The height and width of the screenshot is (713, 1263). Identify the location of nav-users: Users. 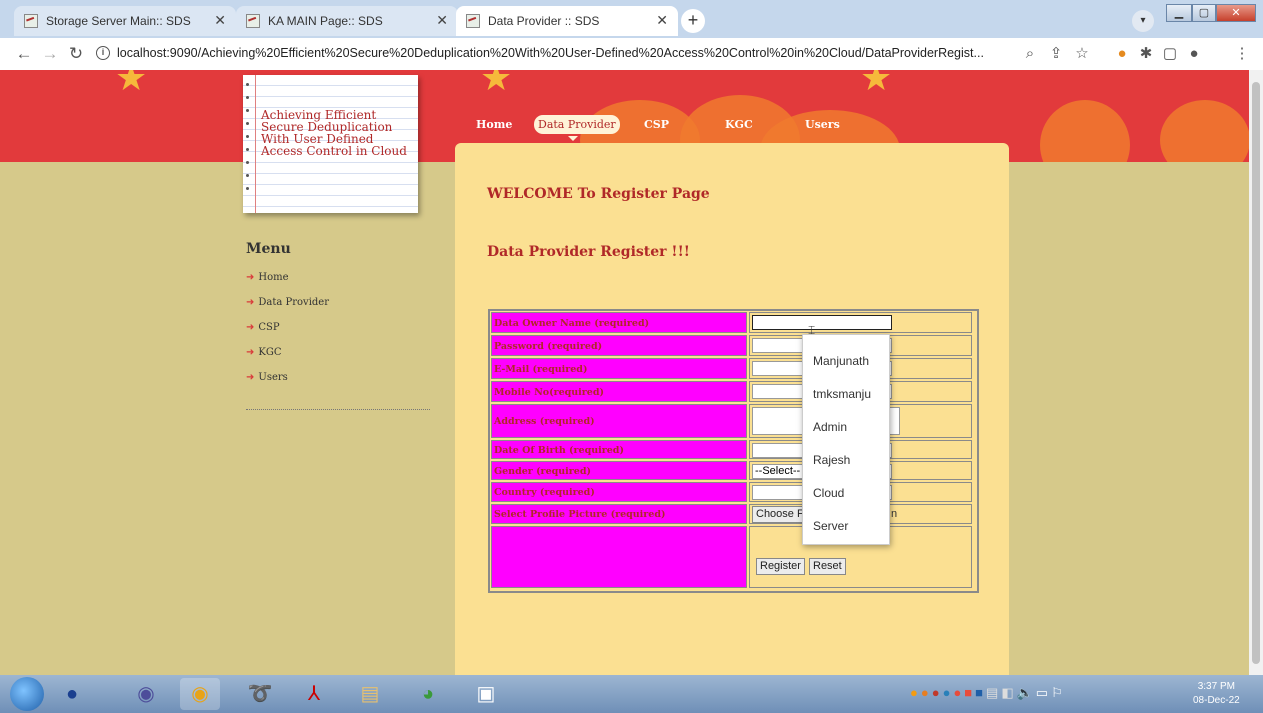
(822, 124).